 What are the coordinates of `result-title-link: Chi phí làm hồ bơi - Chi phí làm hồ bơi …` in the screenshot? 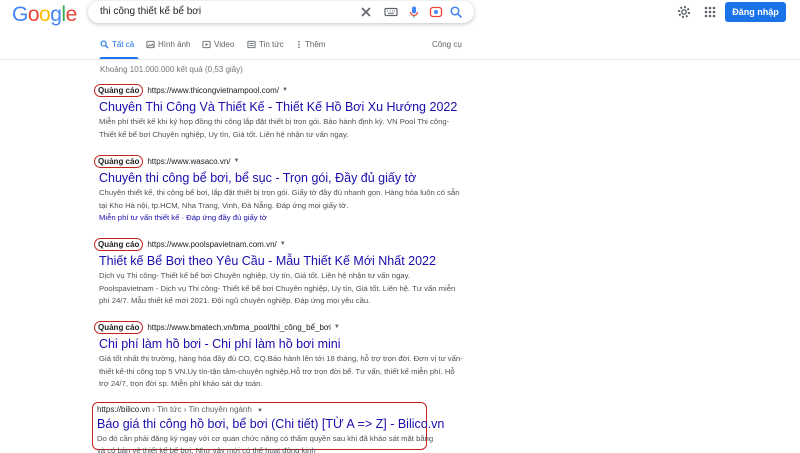 It's located at (281, 344).